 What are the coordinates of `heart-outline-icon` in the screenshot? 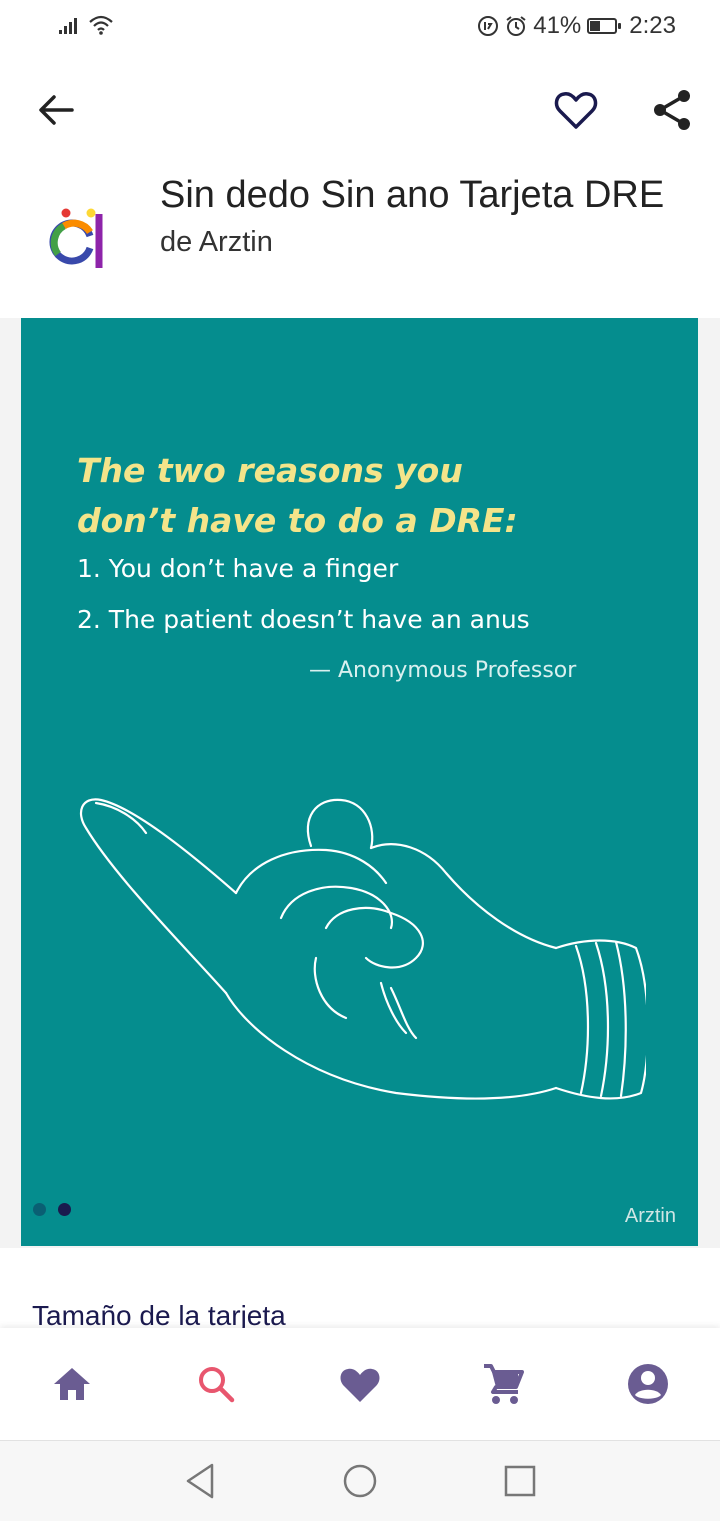 It's located at (576, 110).